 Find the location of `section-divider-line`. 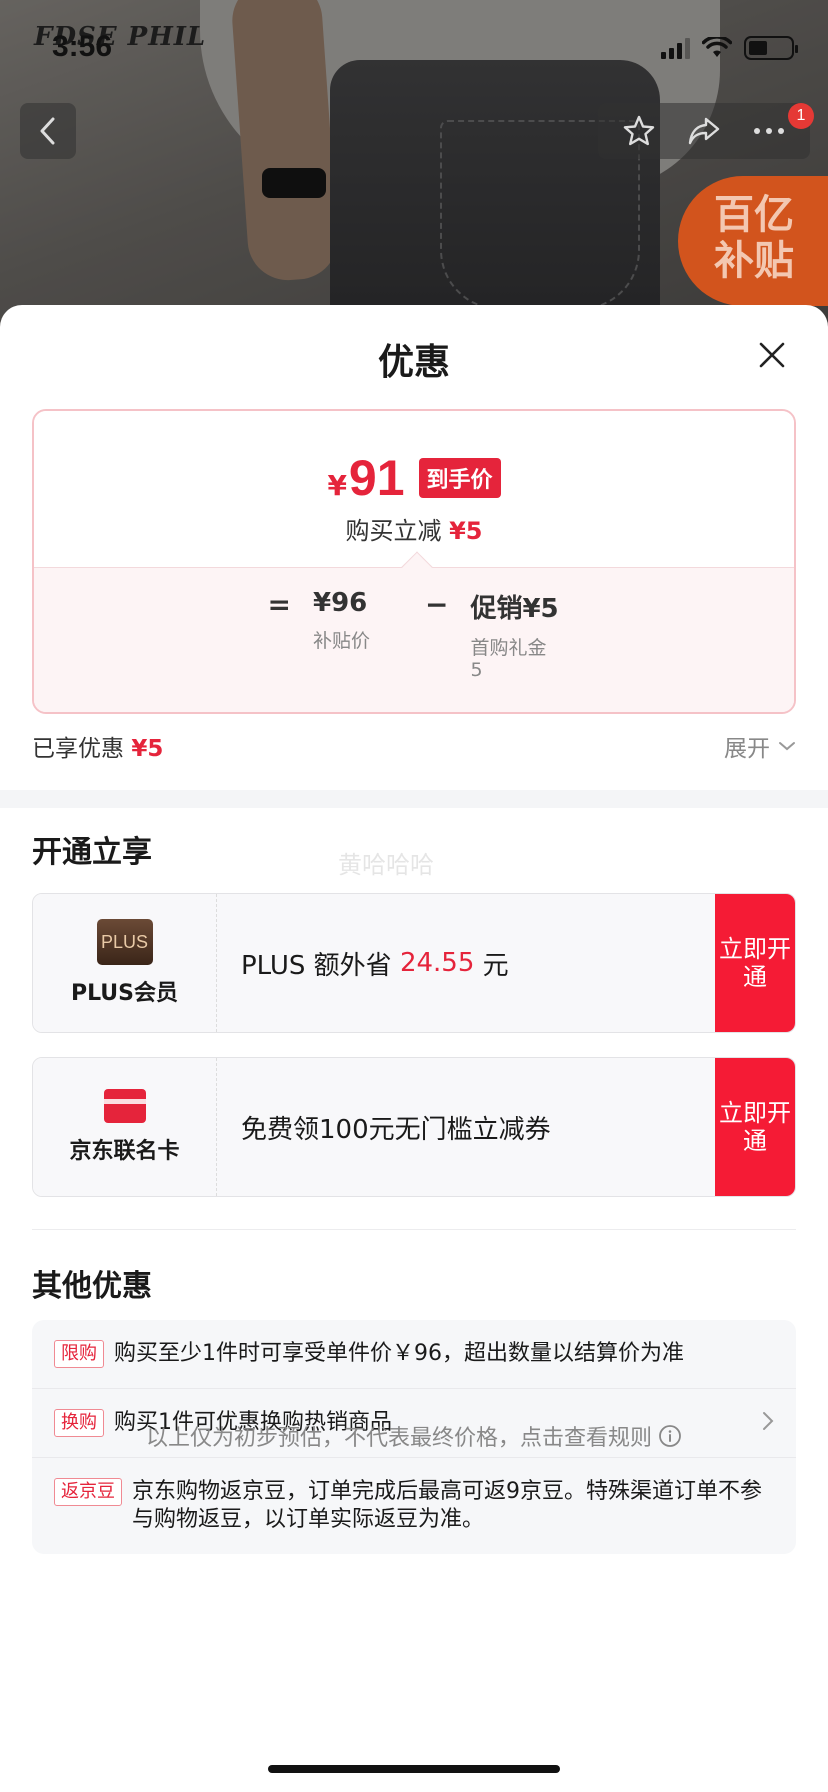

section-divider-line is located at coordinates (414, 1229).